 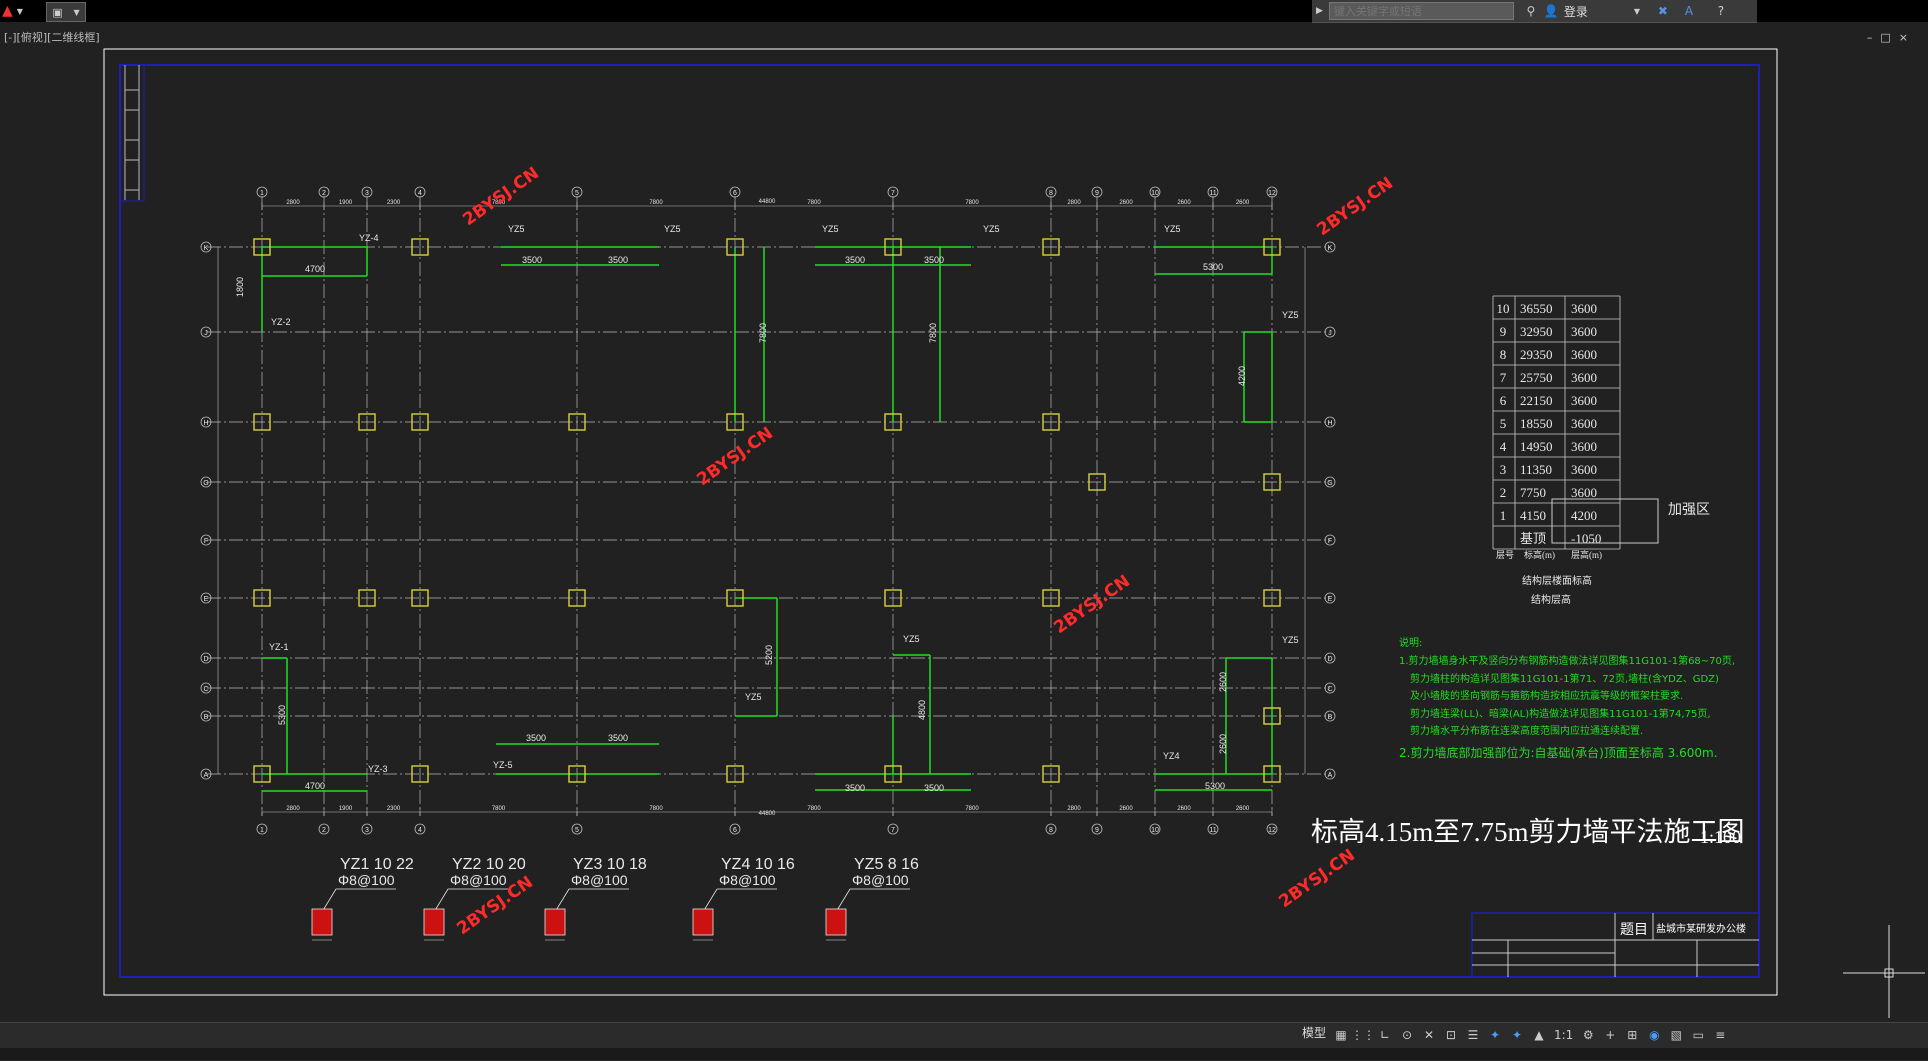 I want to click on strengthened-zone-box, so click(x=1605, y=521).